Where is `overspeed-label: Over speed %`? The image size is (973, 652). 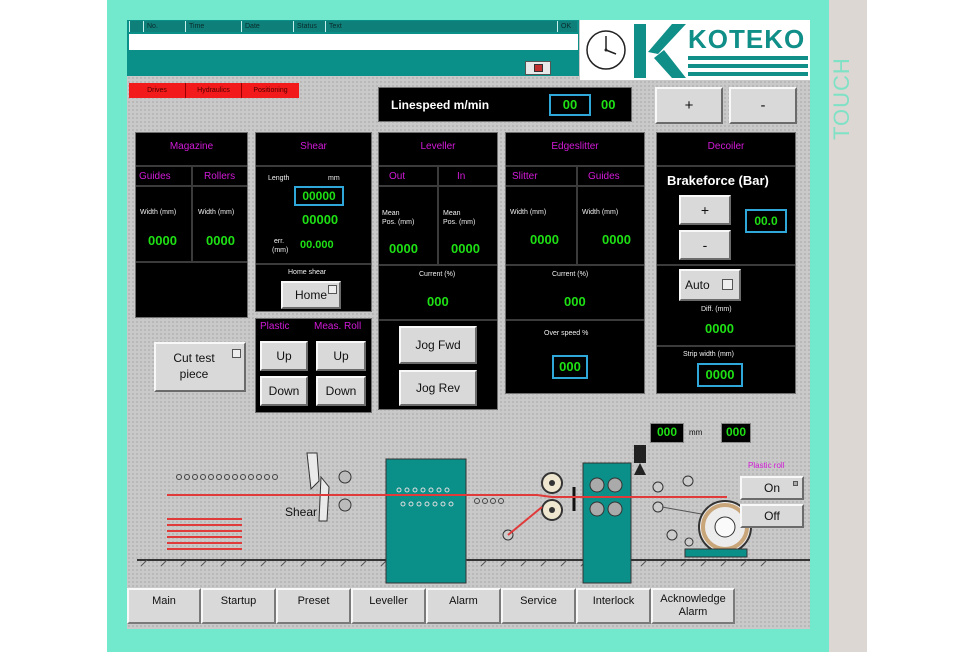
overspeed-label: Over speed % is located at coordinates (566, 333).